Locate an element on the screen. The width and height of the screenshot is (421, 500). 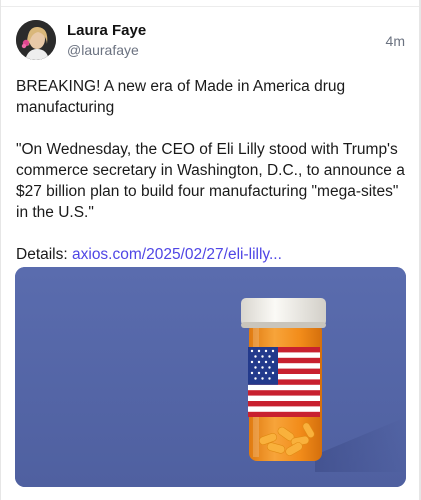
window-top-edge is located at coordinates (210, 3).